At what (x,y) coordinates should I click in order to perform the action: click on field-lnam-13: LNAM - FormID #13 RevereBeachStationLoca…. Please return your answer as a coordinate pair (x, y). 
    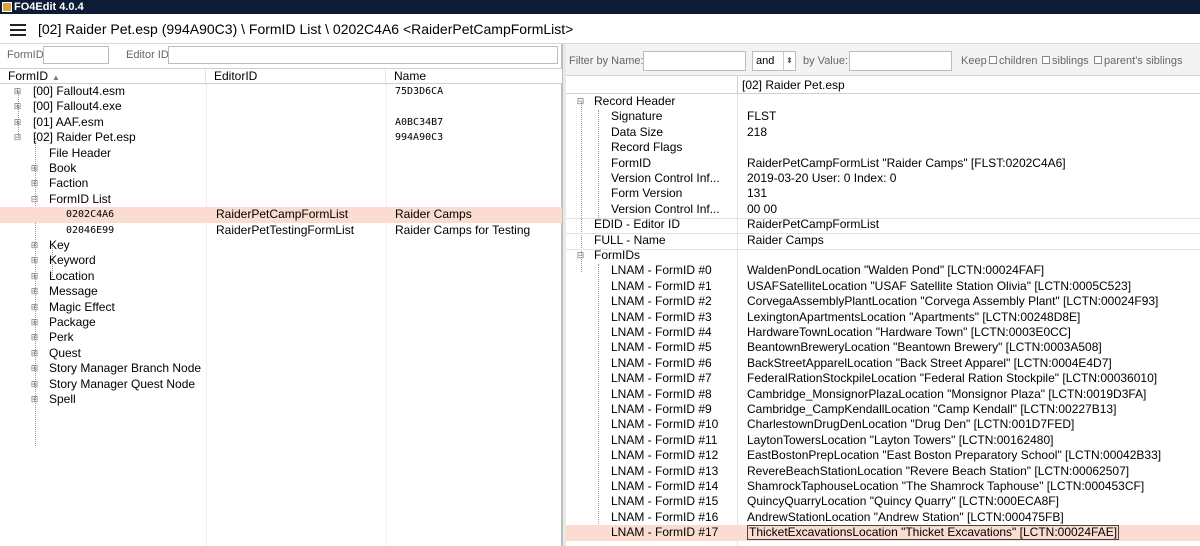
    Looking at the image, I should click on (883, 471).